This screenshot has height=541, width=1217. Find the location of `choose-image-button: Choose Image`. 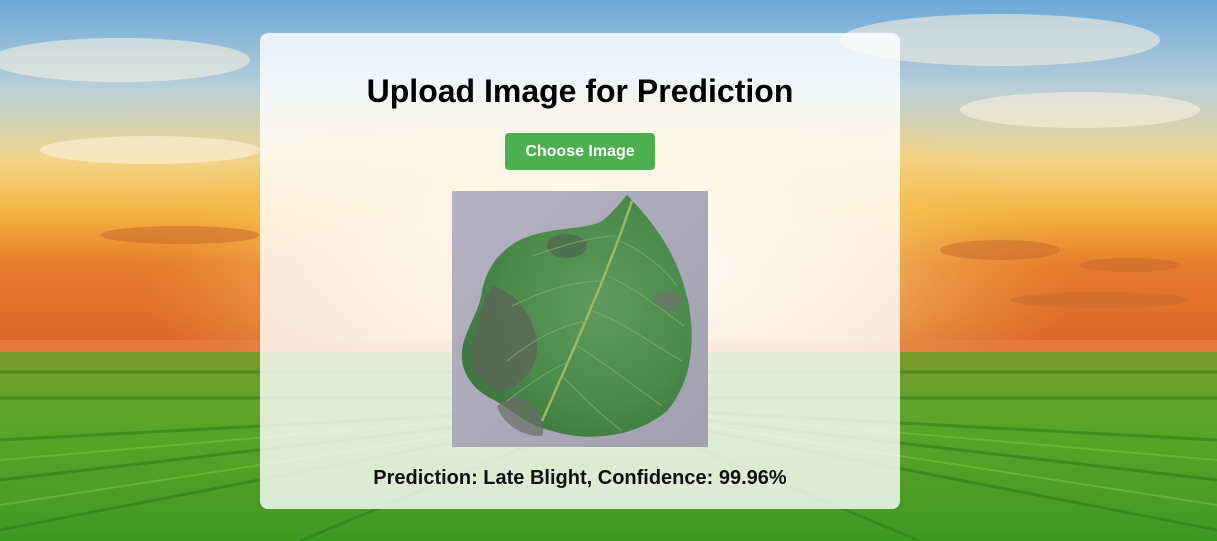

choose-image-button: Choose Image is located at coordinates (580, 151).